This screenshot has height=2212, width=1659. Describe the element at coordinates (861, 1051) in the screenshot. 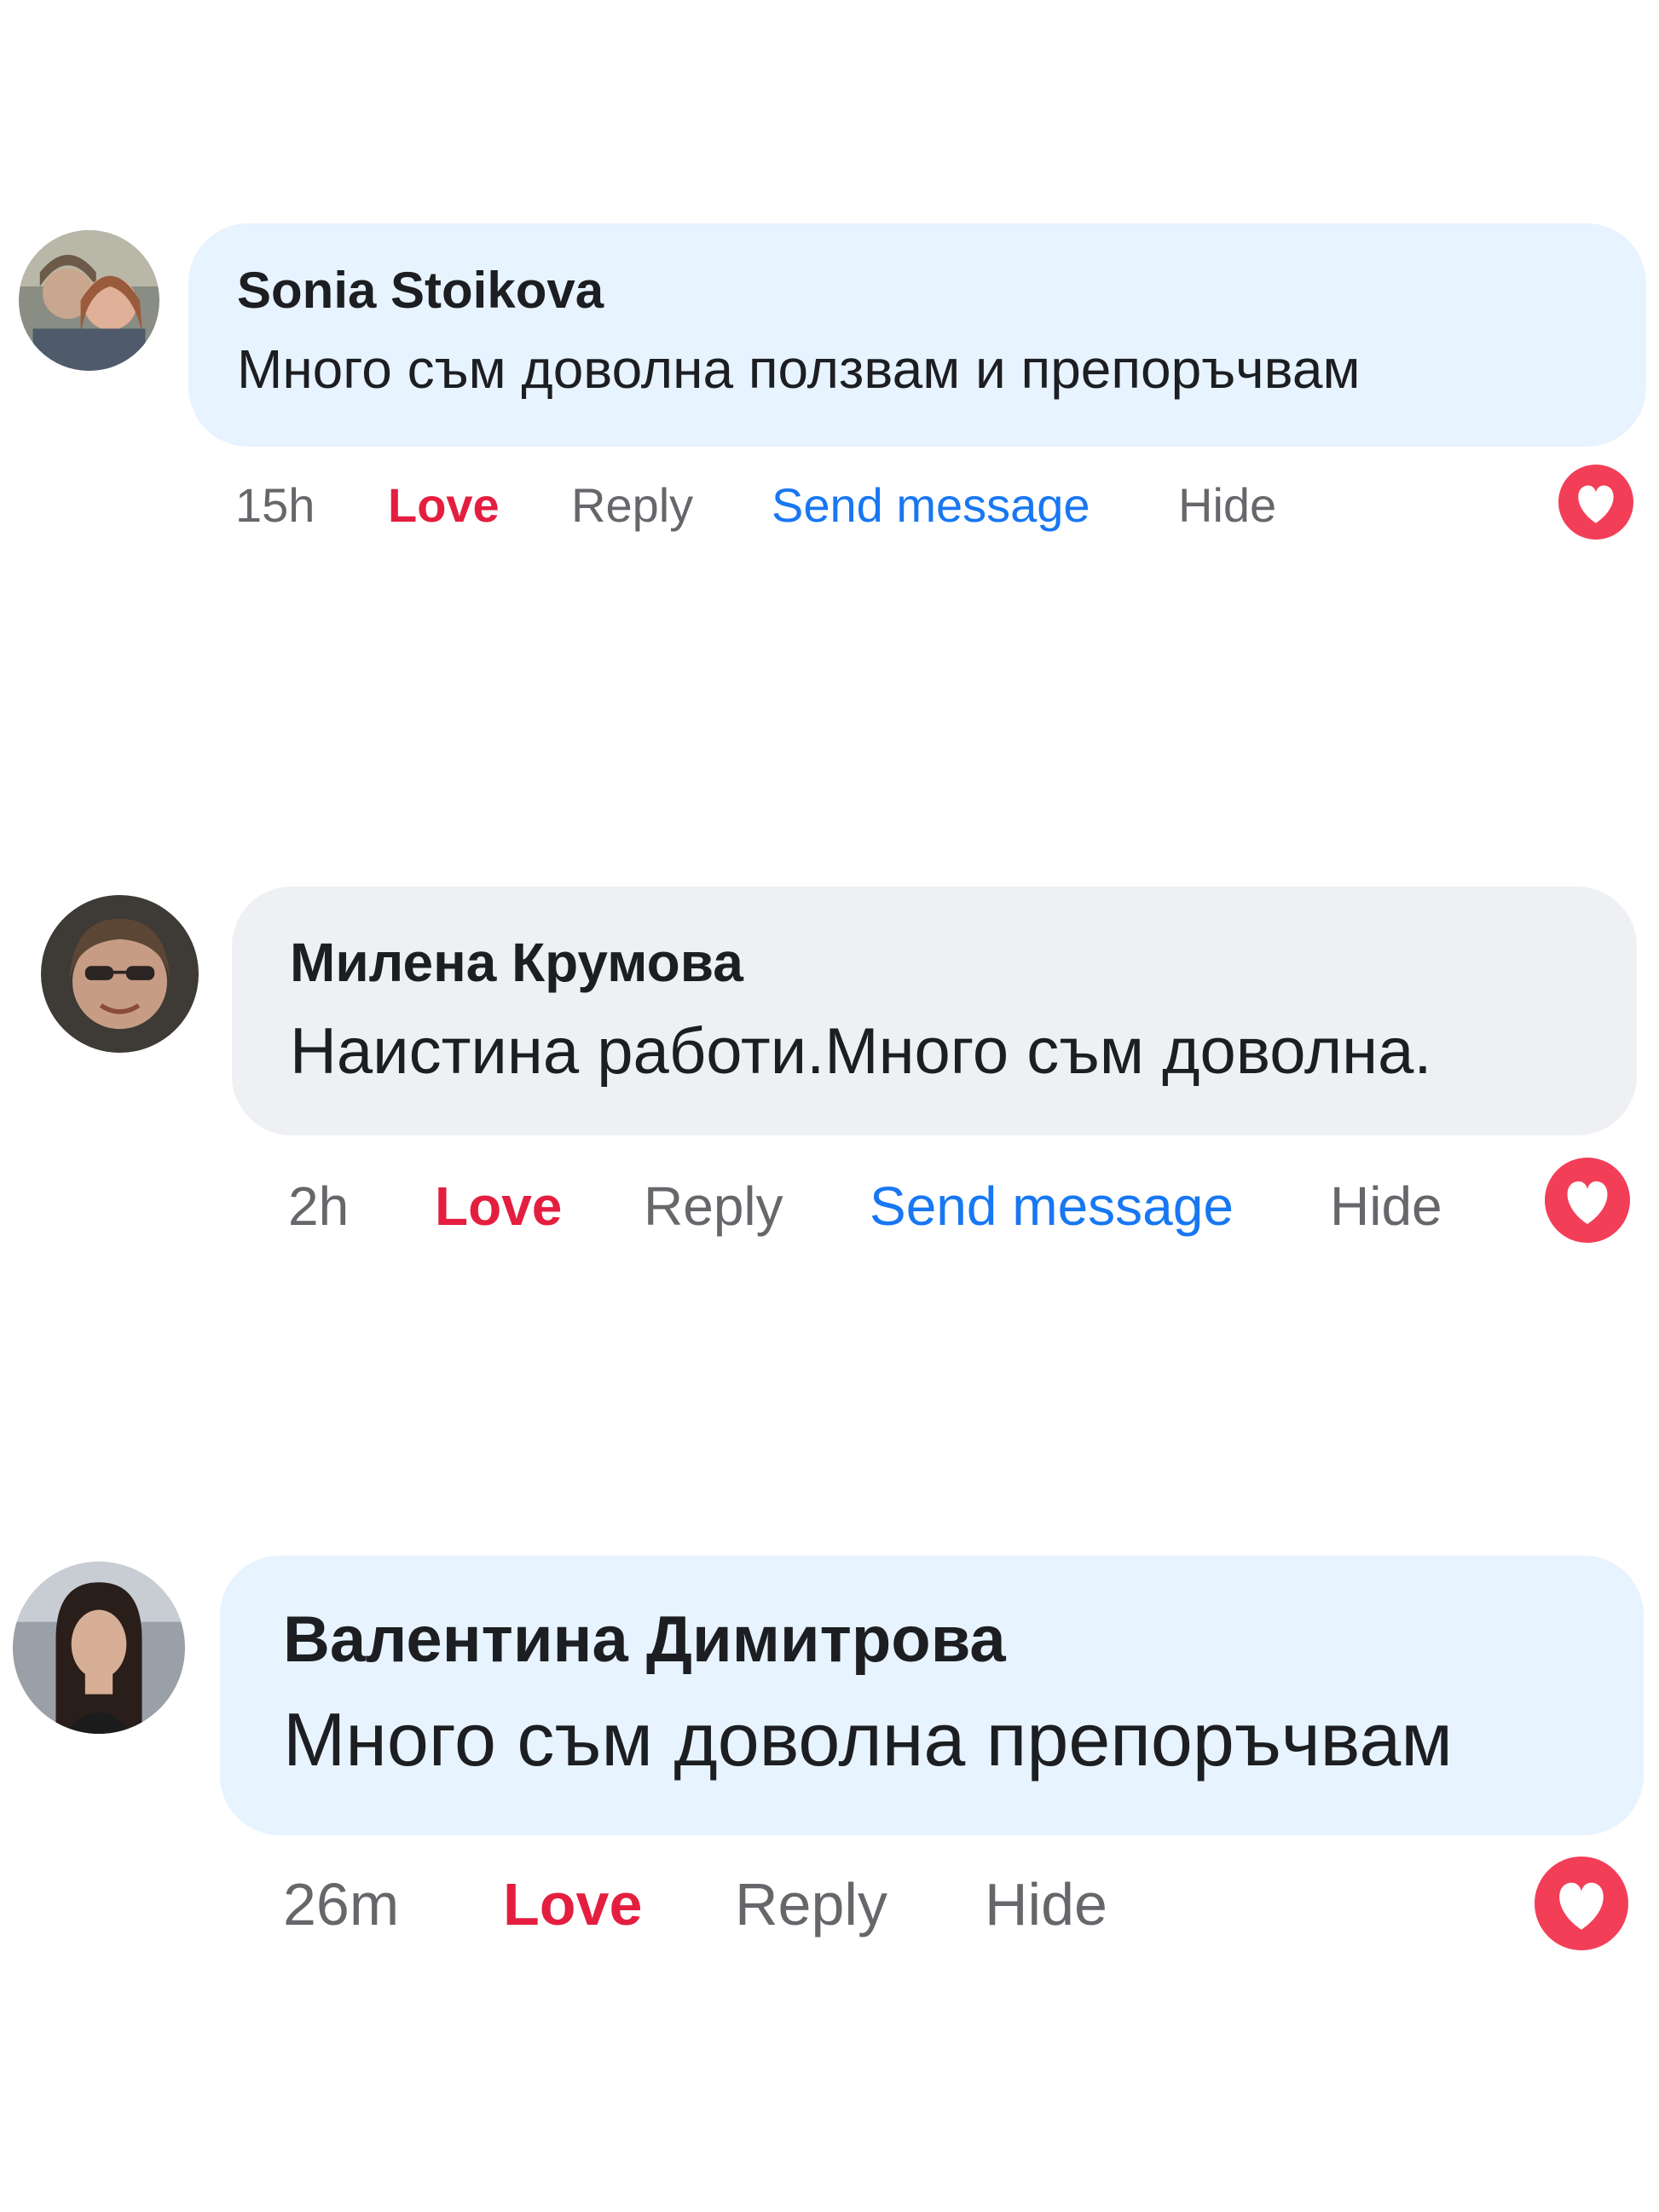

I see `comment-text: Наистина работи.Много съм доволна.` at that location.